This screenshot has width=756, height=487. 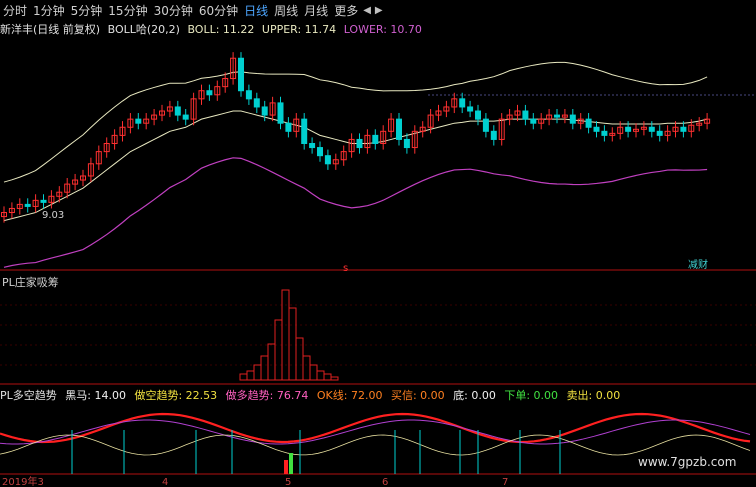 I want to click on x-axis-label: 2019年3, so click(x=23, y=481).